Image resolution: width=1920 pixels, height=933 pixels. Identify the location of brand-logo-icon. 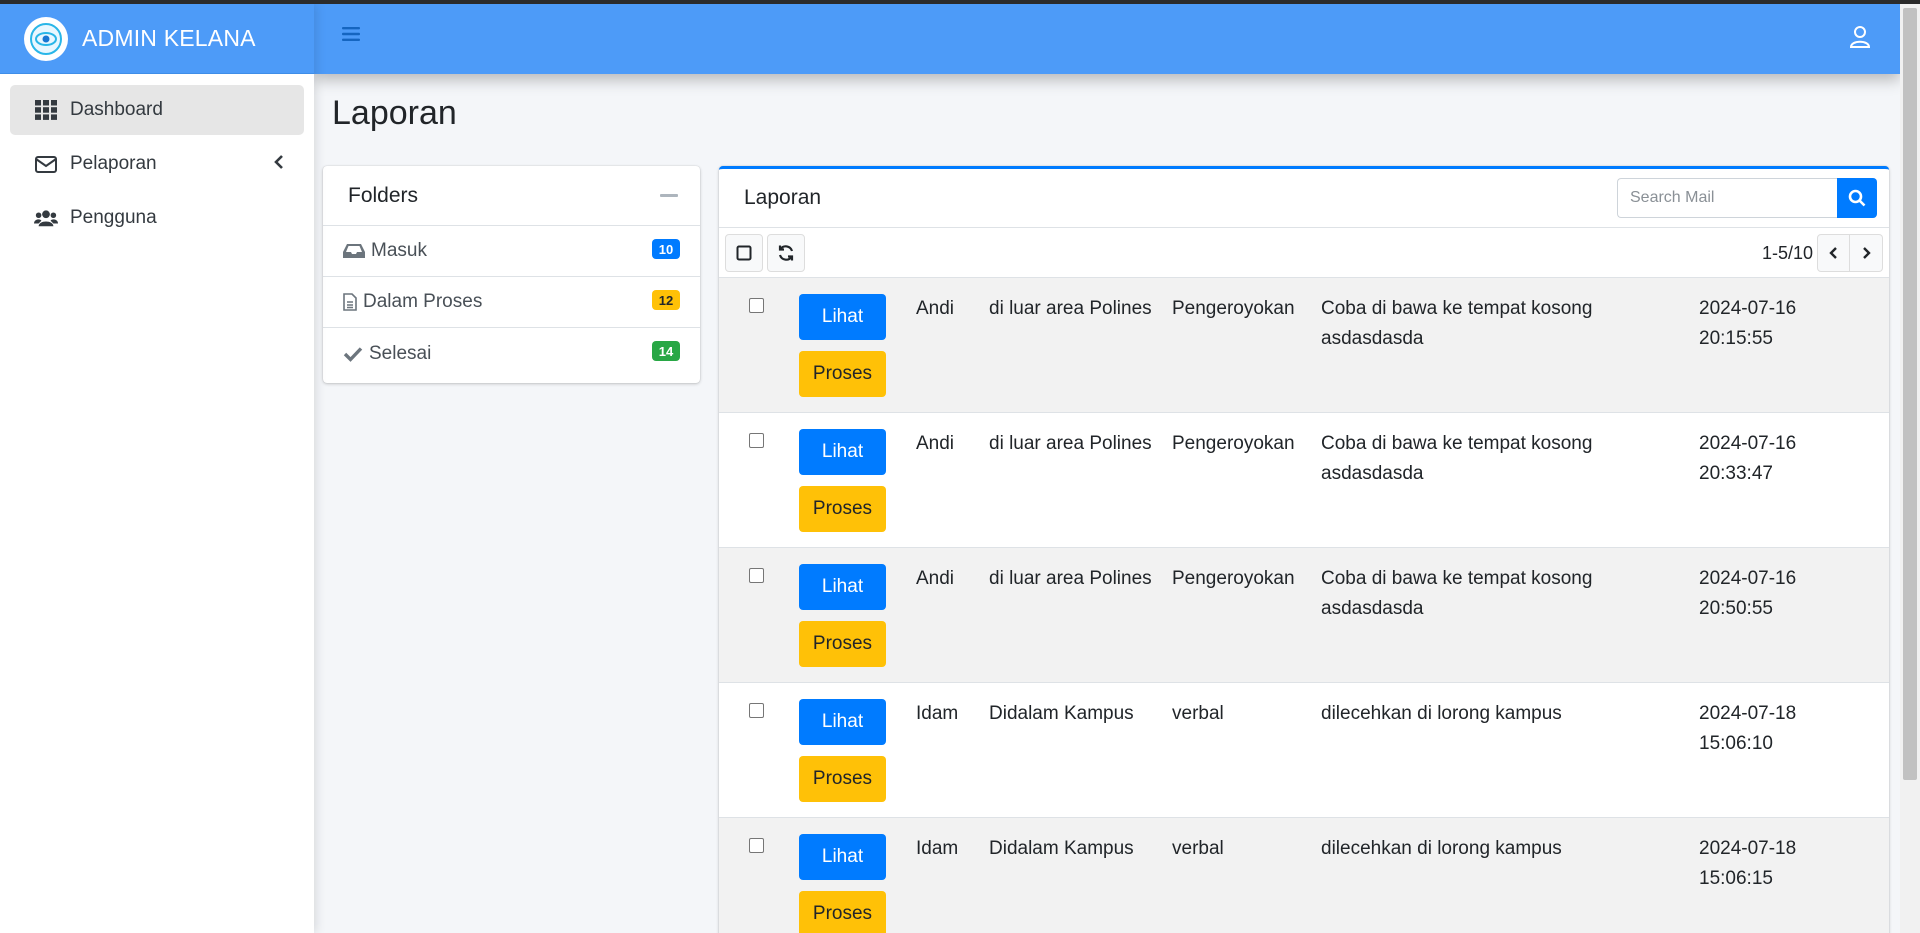
(46, 38).